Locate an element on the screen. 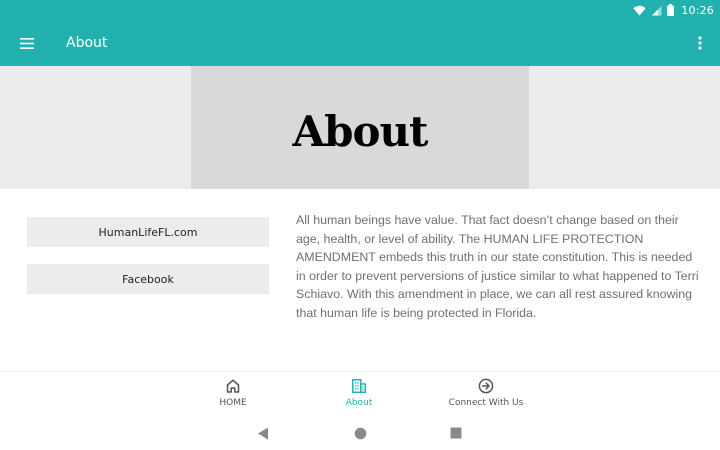 The image size is (720, 450). facebook-button: Facebook is located at coordinates (148, 279).